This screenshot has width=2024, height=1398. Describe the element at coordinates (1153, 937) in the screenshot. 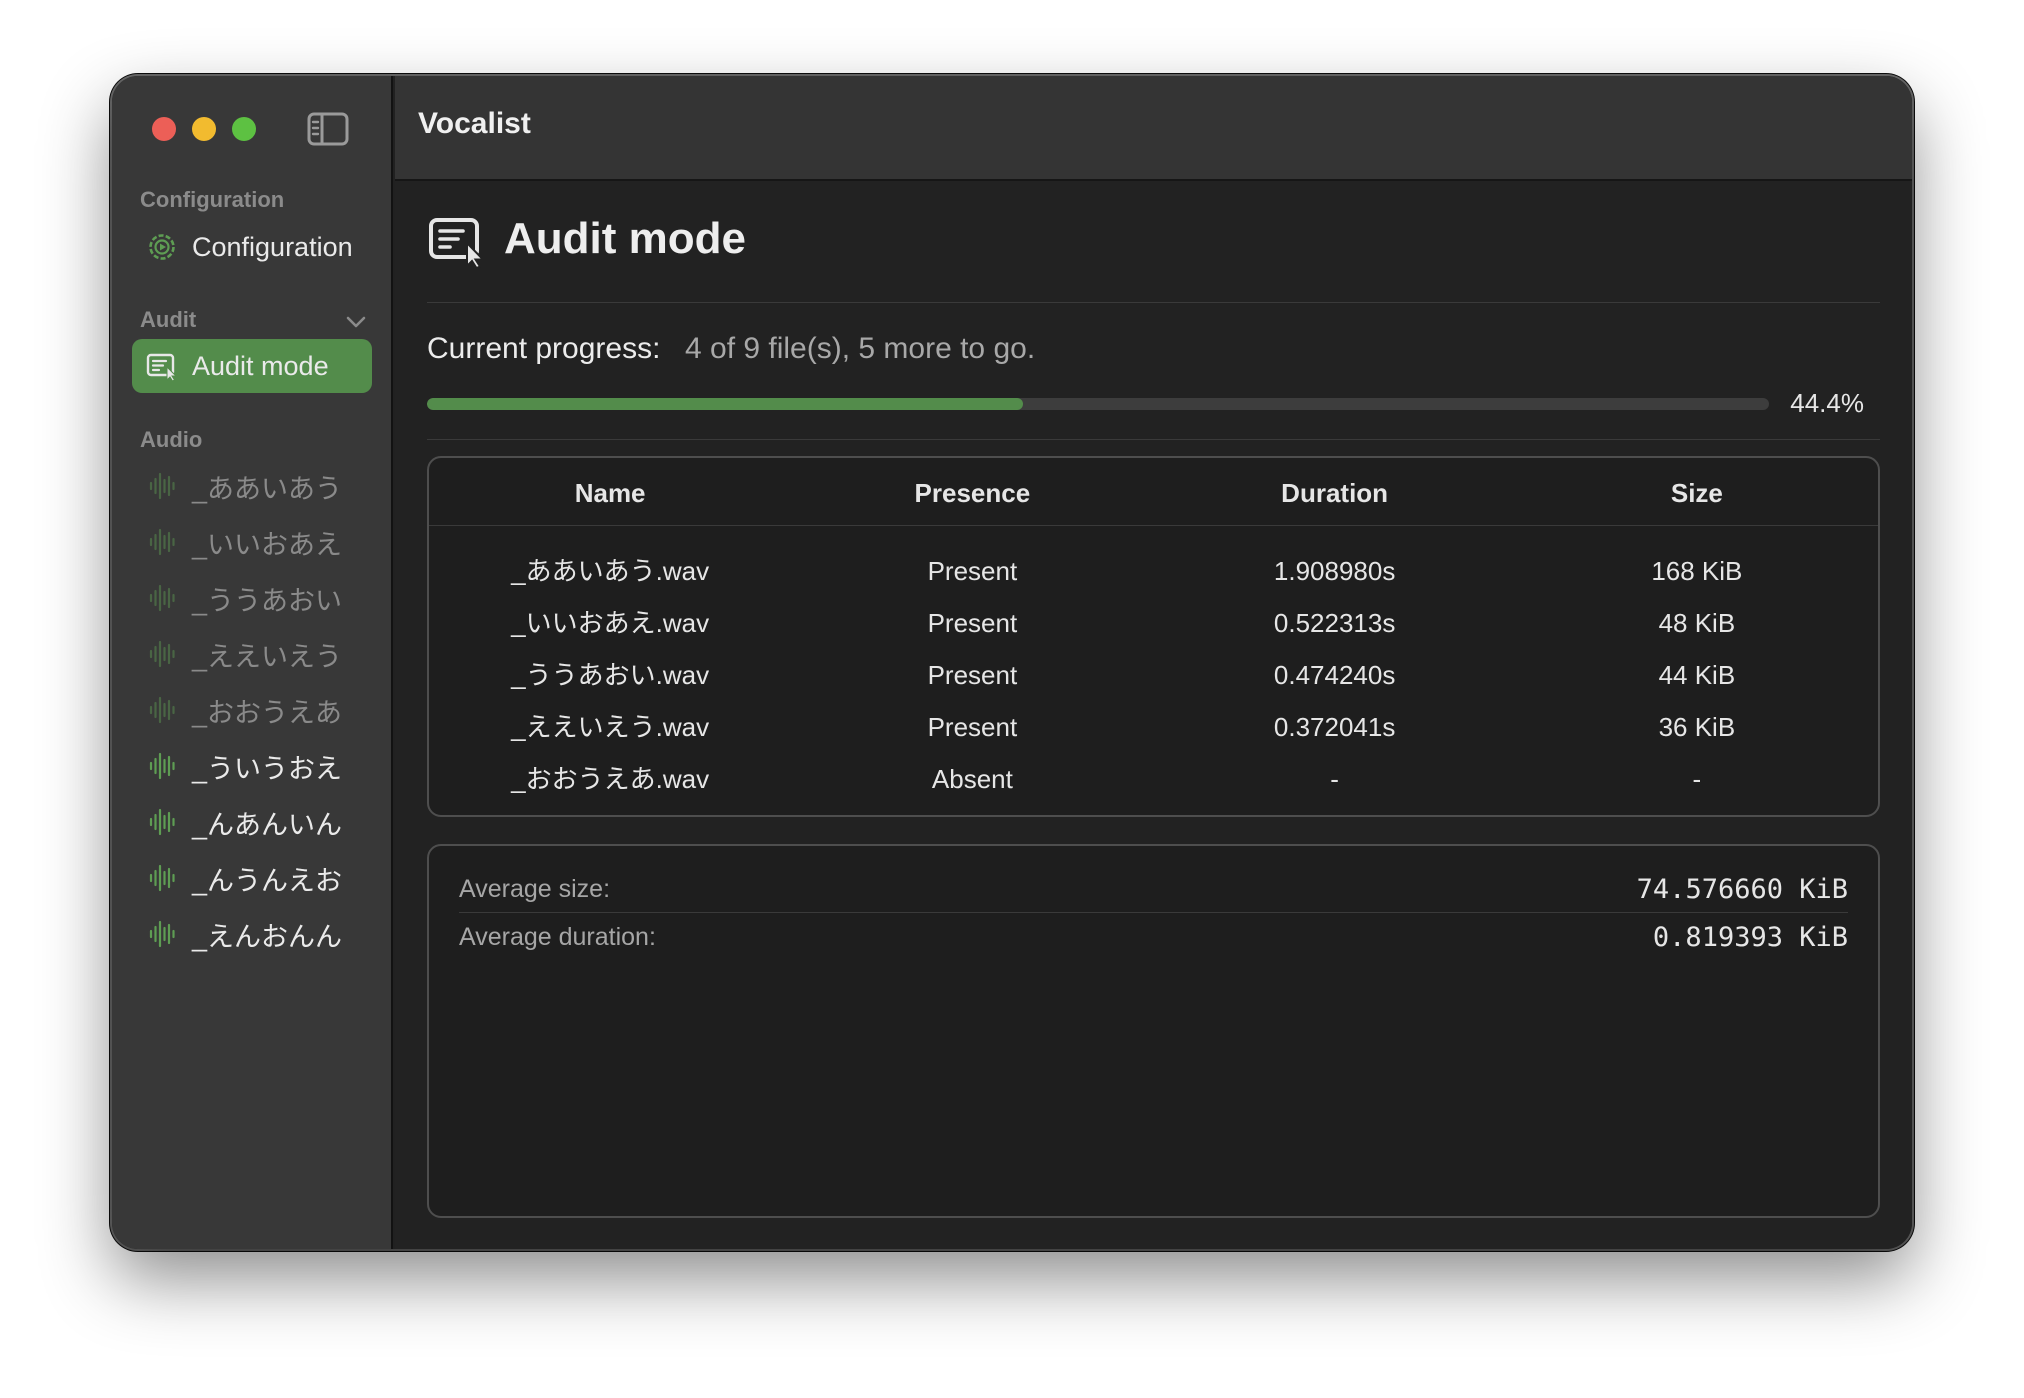

I see `stat-average-duration: Average duration: 0.819393 KiB` at that location.